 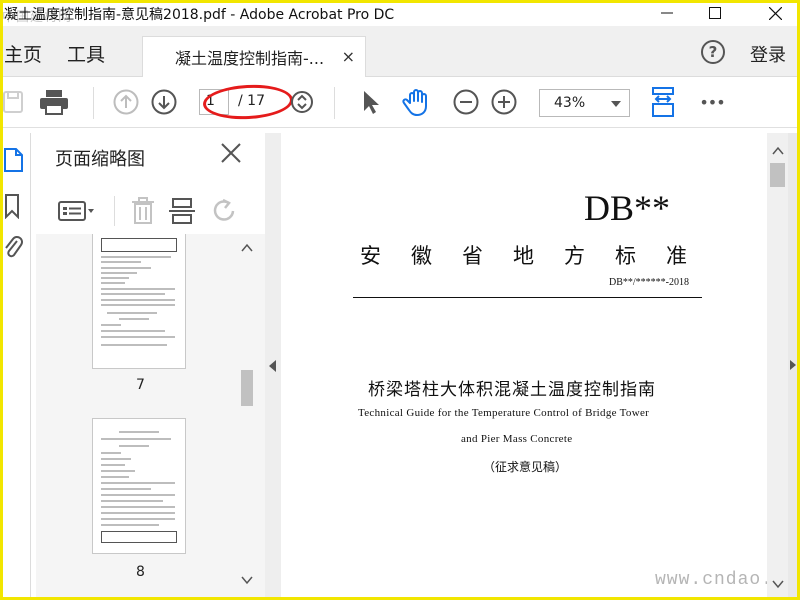 I want to click on panel-close-button, so click(x=231, y=153).